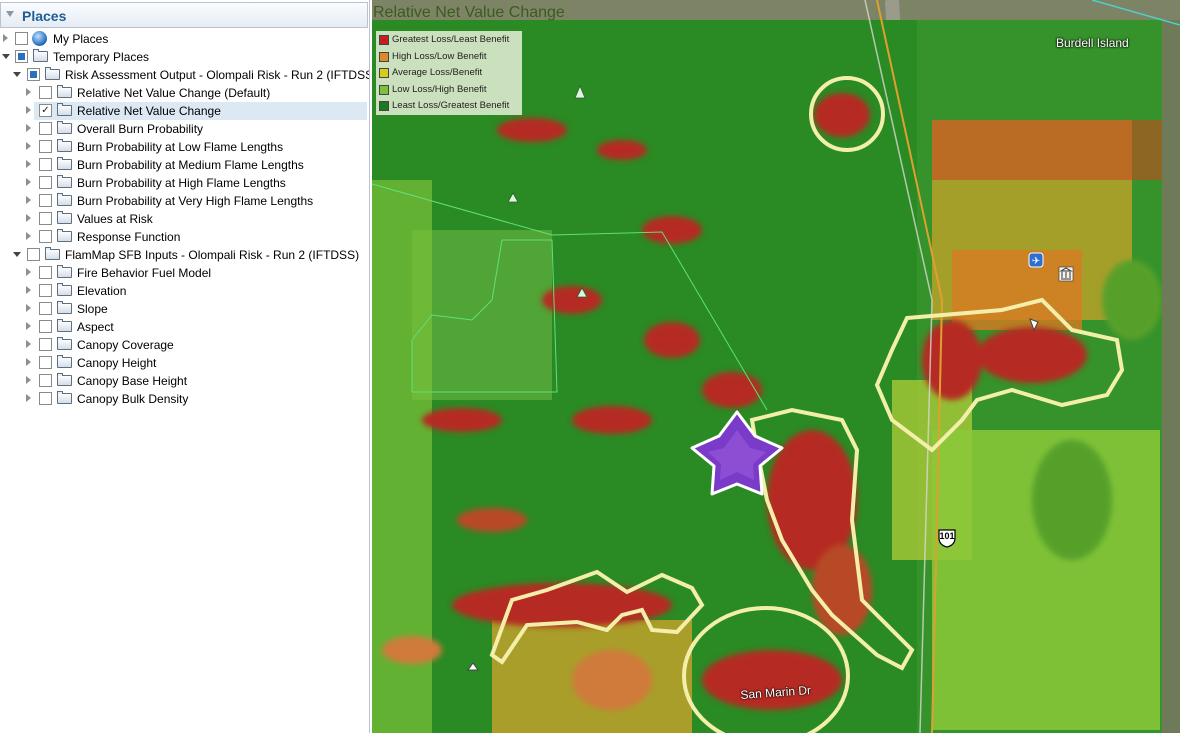  I want to click on airport-icon: ✈, so click(1036, 260).